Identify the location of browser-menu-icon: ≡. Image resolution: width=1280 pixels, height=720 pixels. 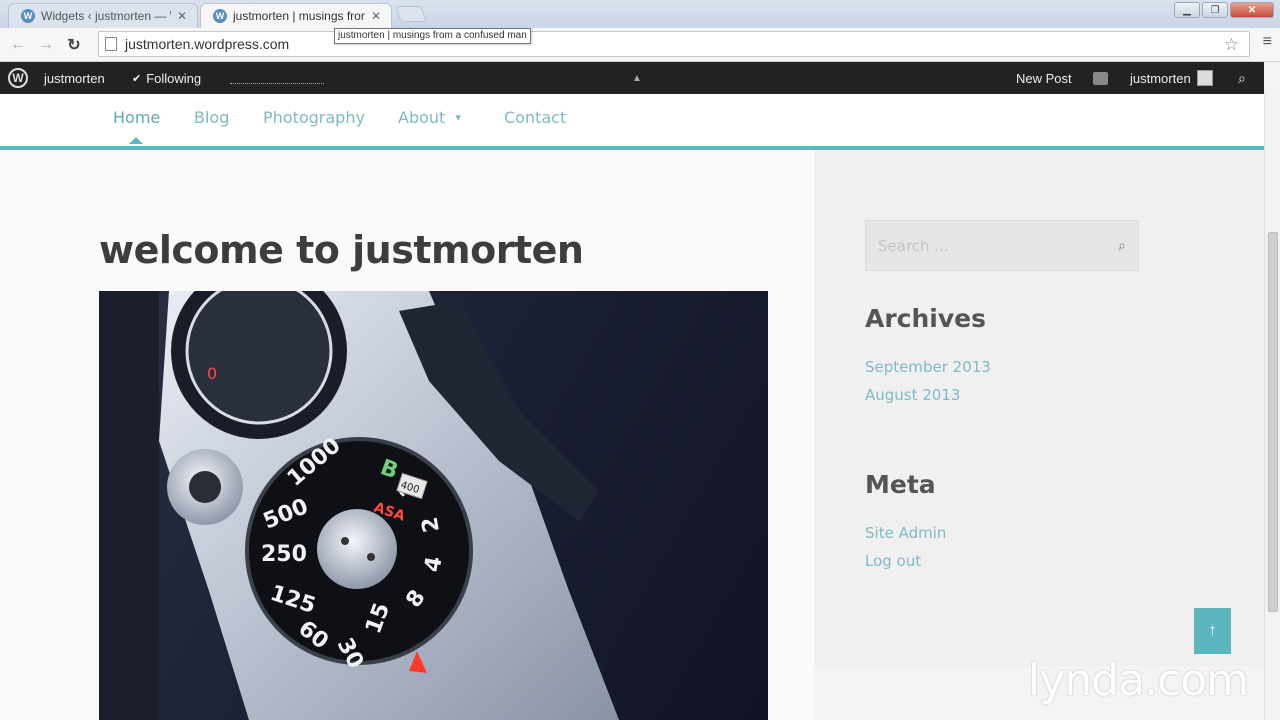
(1267, 42).